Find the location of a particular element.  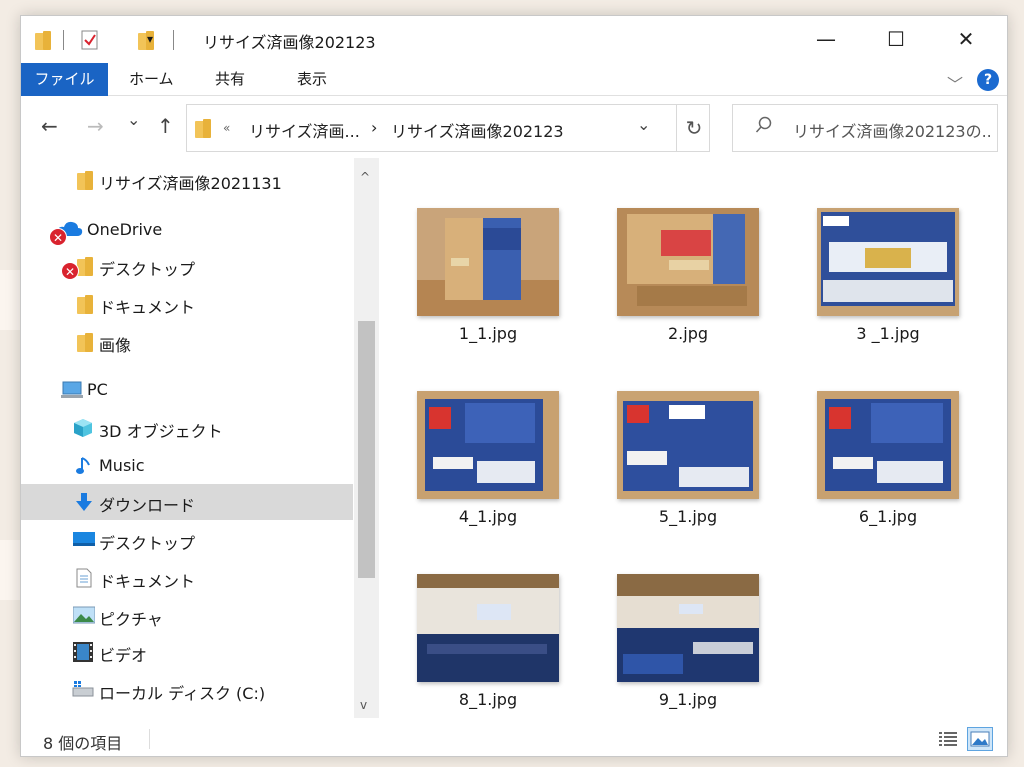

sidebar-item-local-disk: ローカル ディスク (C:) is located at coordinates (187, 690).